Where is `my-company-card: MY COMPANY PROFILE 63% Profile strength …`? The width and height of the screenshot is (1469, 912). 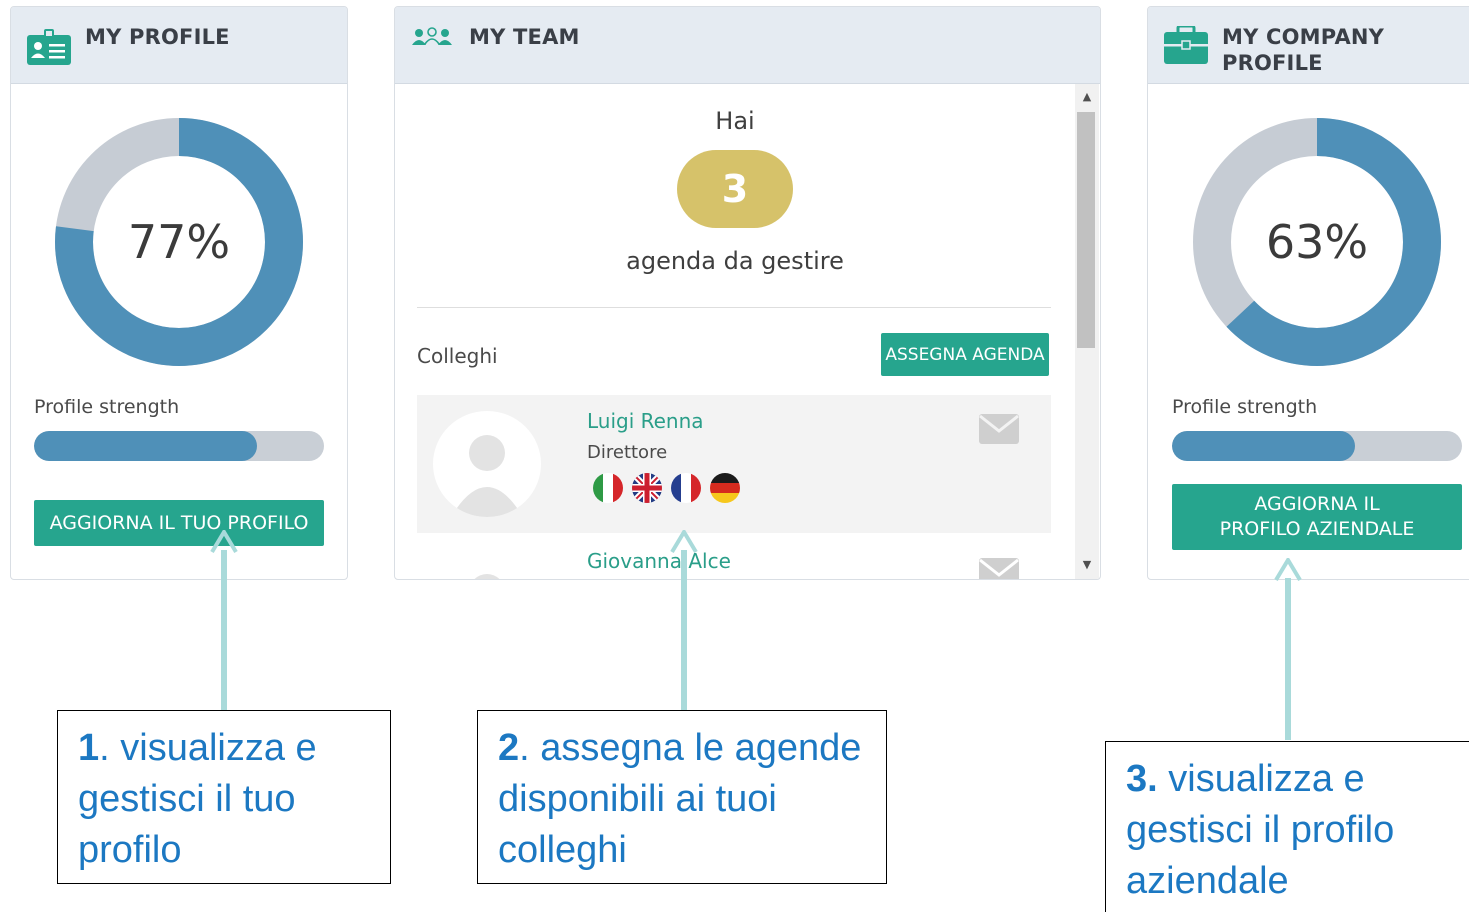
my-company-card: MY COMPANY PROFILE 63% Profile strength … is located at coordinates (1308, 293).